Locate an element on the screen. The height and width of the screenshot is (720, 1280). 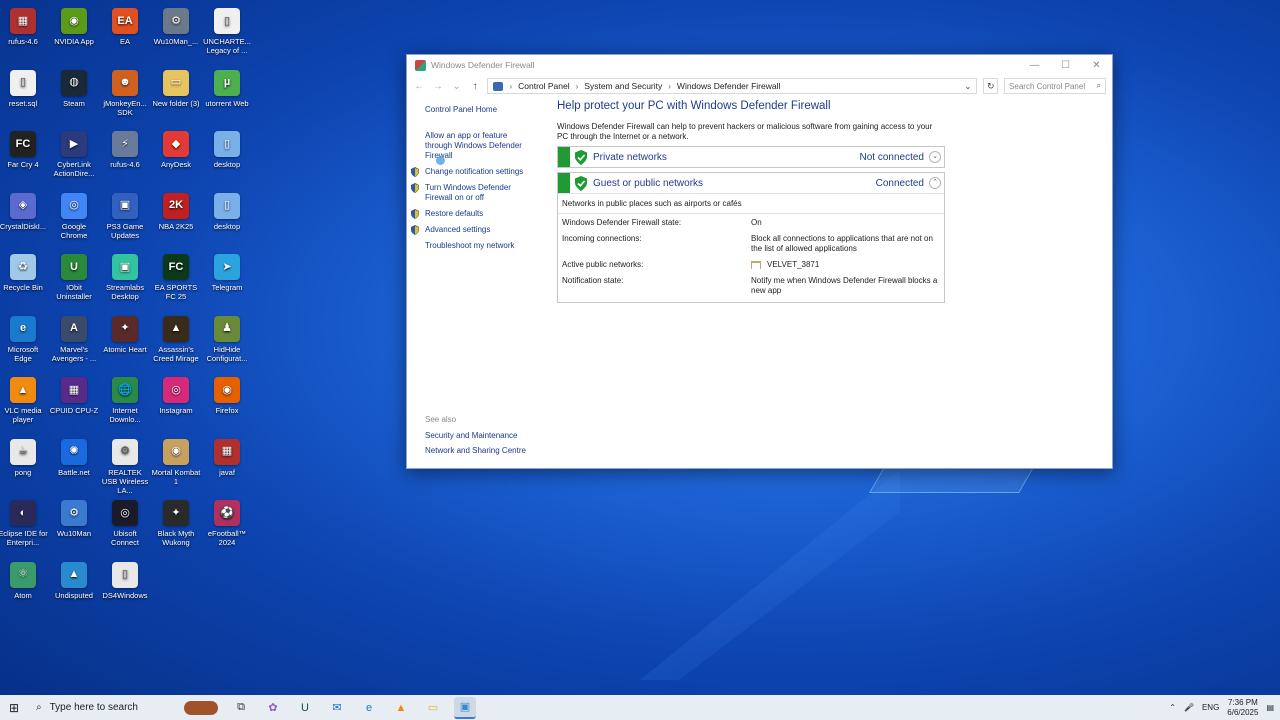
desktop-icon: ▲ Undisputed is located at coordinates (74, 579).